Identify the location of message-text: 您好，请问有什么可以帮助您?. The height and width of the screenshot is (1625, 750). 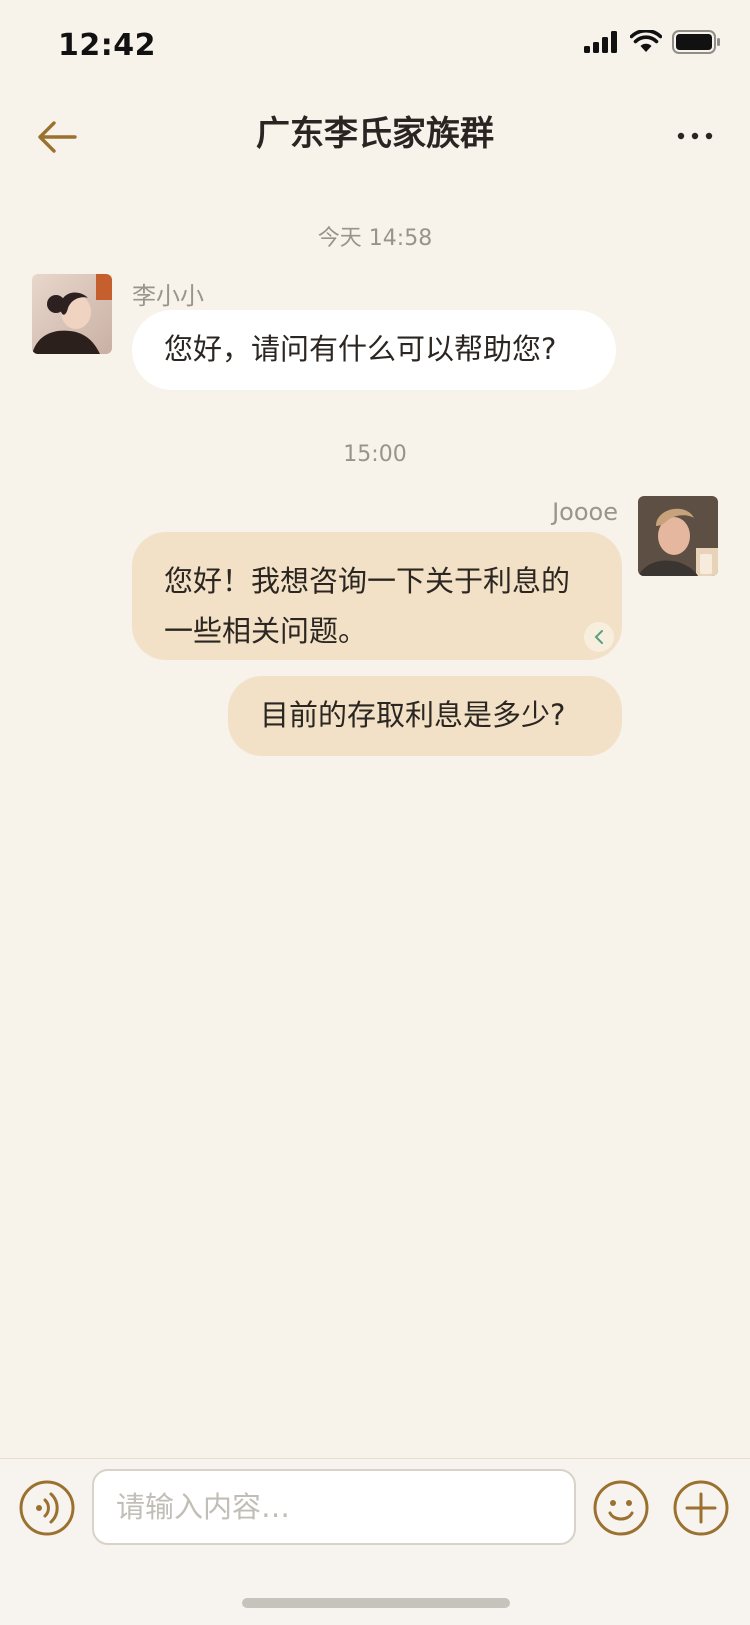
(360, 349).